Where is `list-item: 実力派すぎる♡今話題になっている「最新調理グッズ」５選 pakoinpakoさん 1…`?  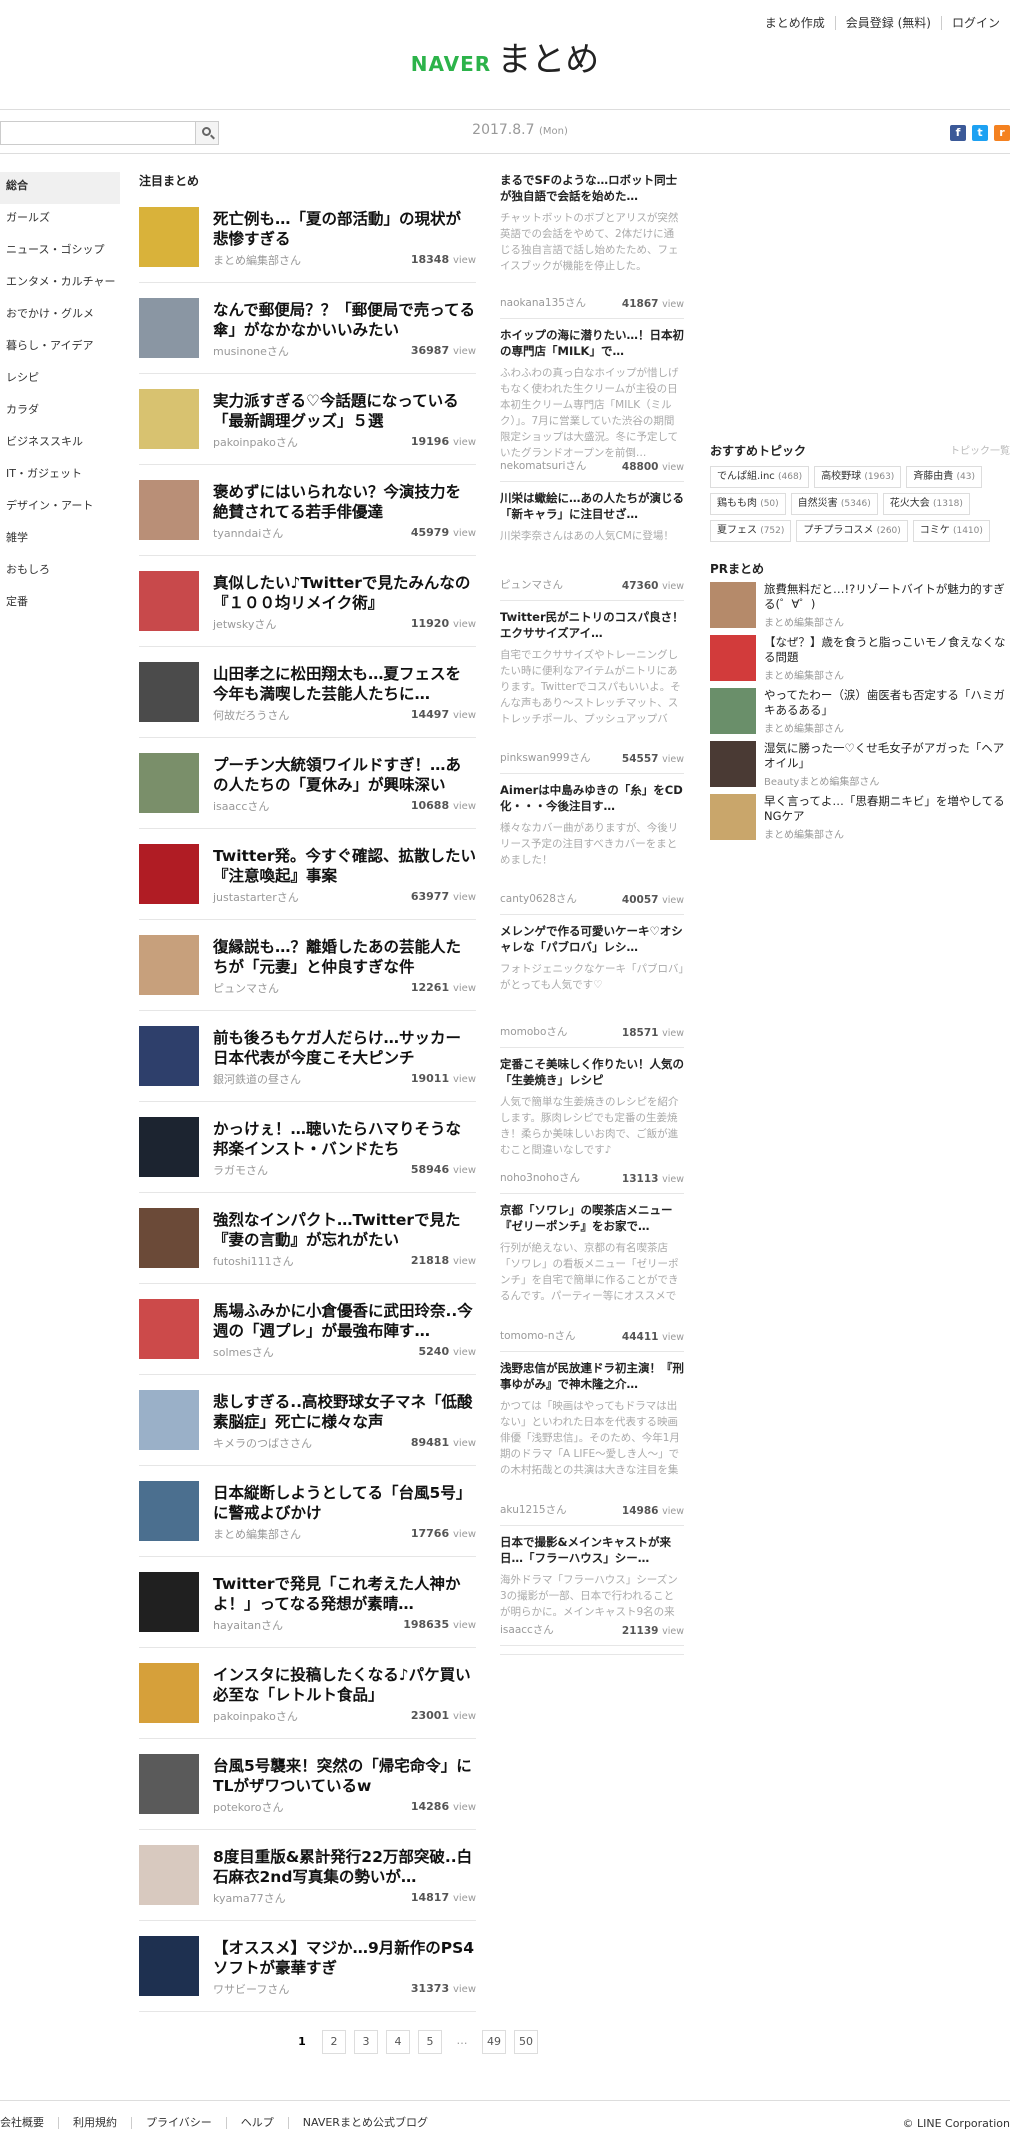 list-item: 実力派すぎる♡今話題になっている「最新調理グッズ」５選 pakoinpakoさん 1… is located at coordinates (307, 419).